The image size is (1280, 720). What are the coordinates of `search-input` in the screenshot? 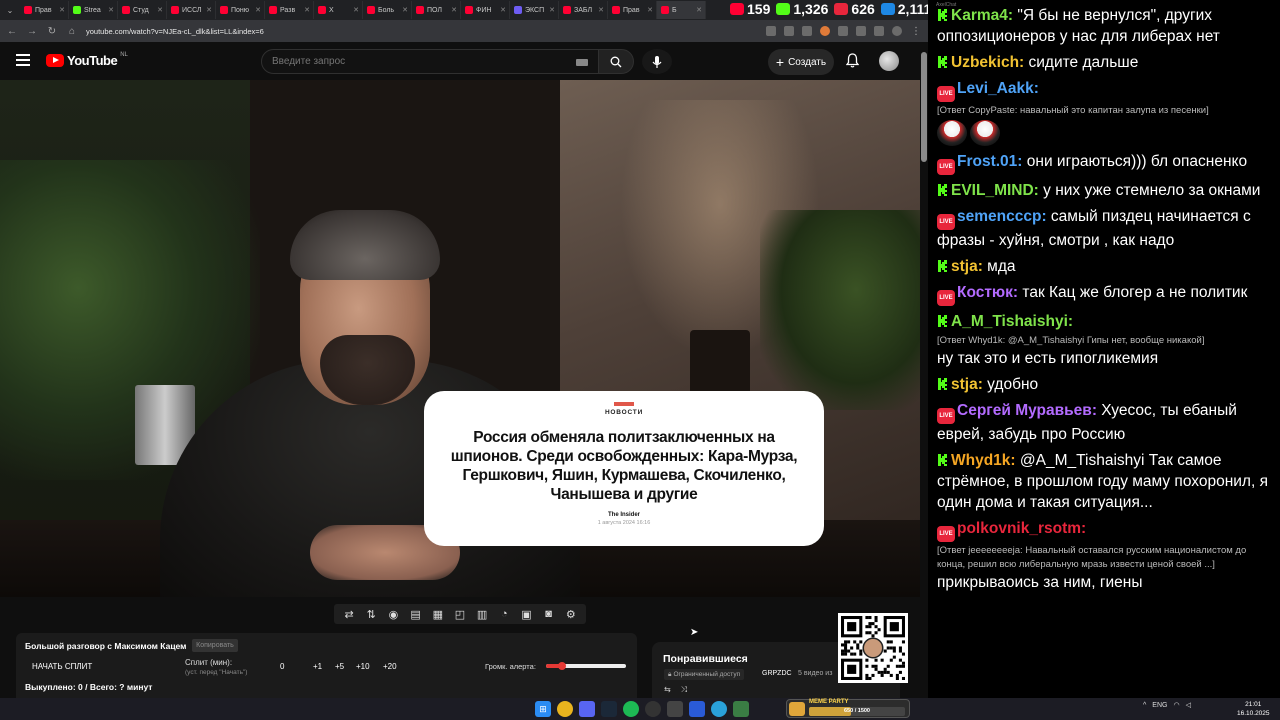 It's located at (422, 61).